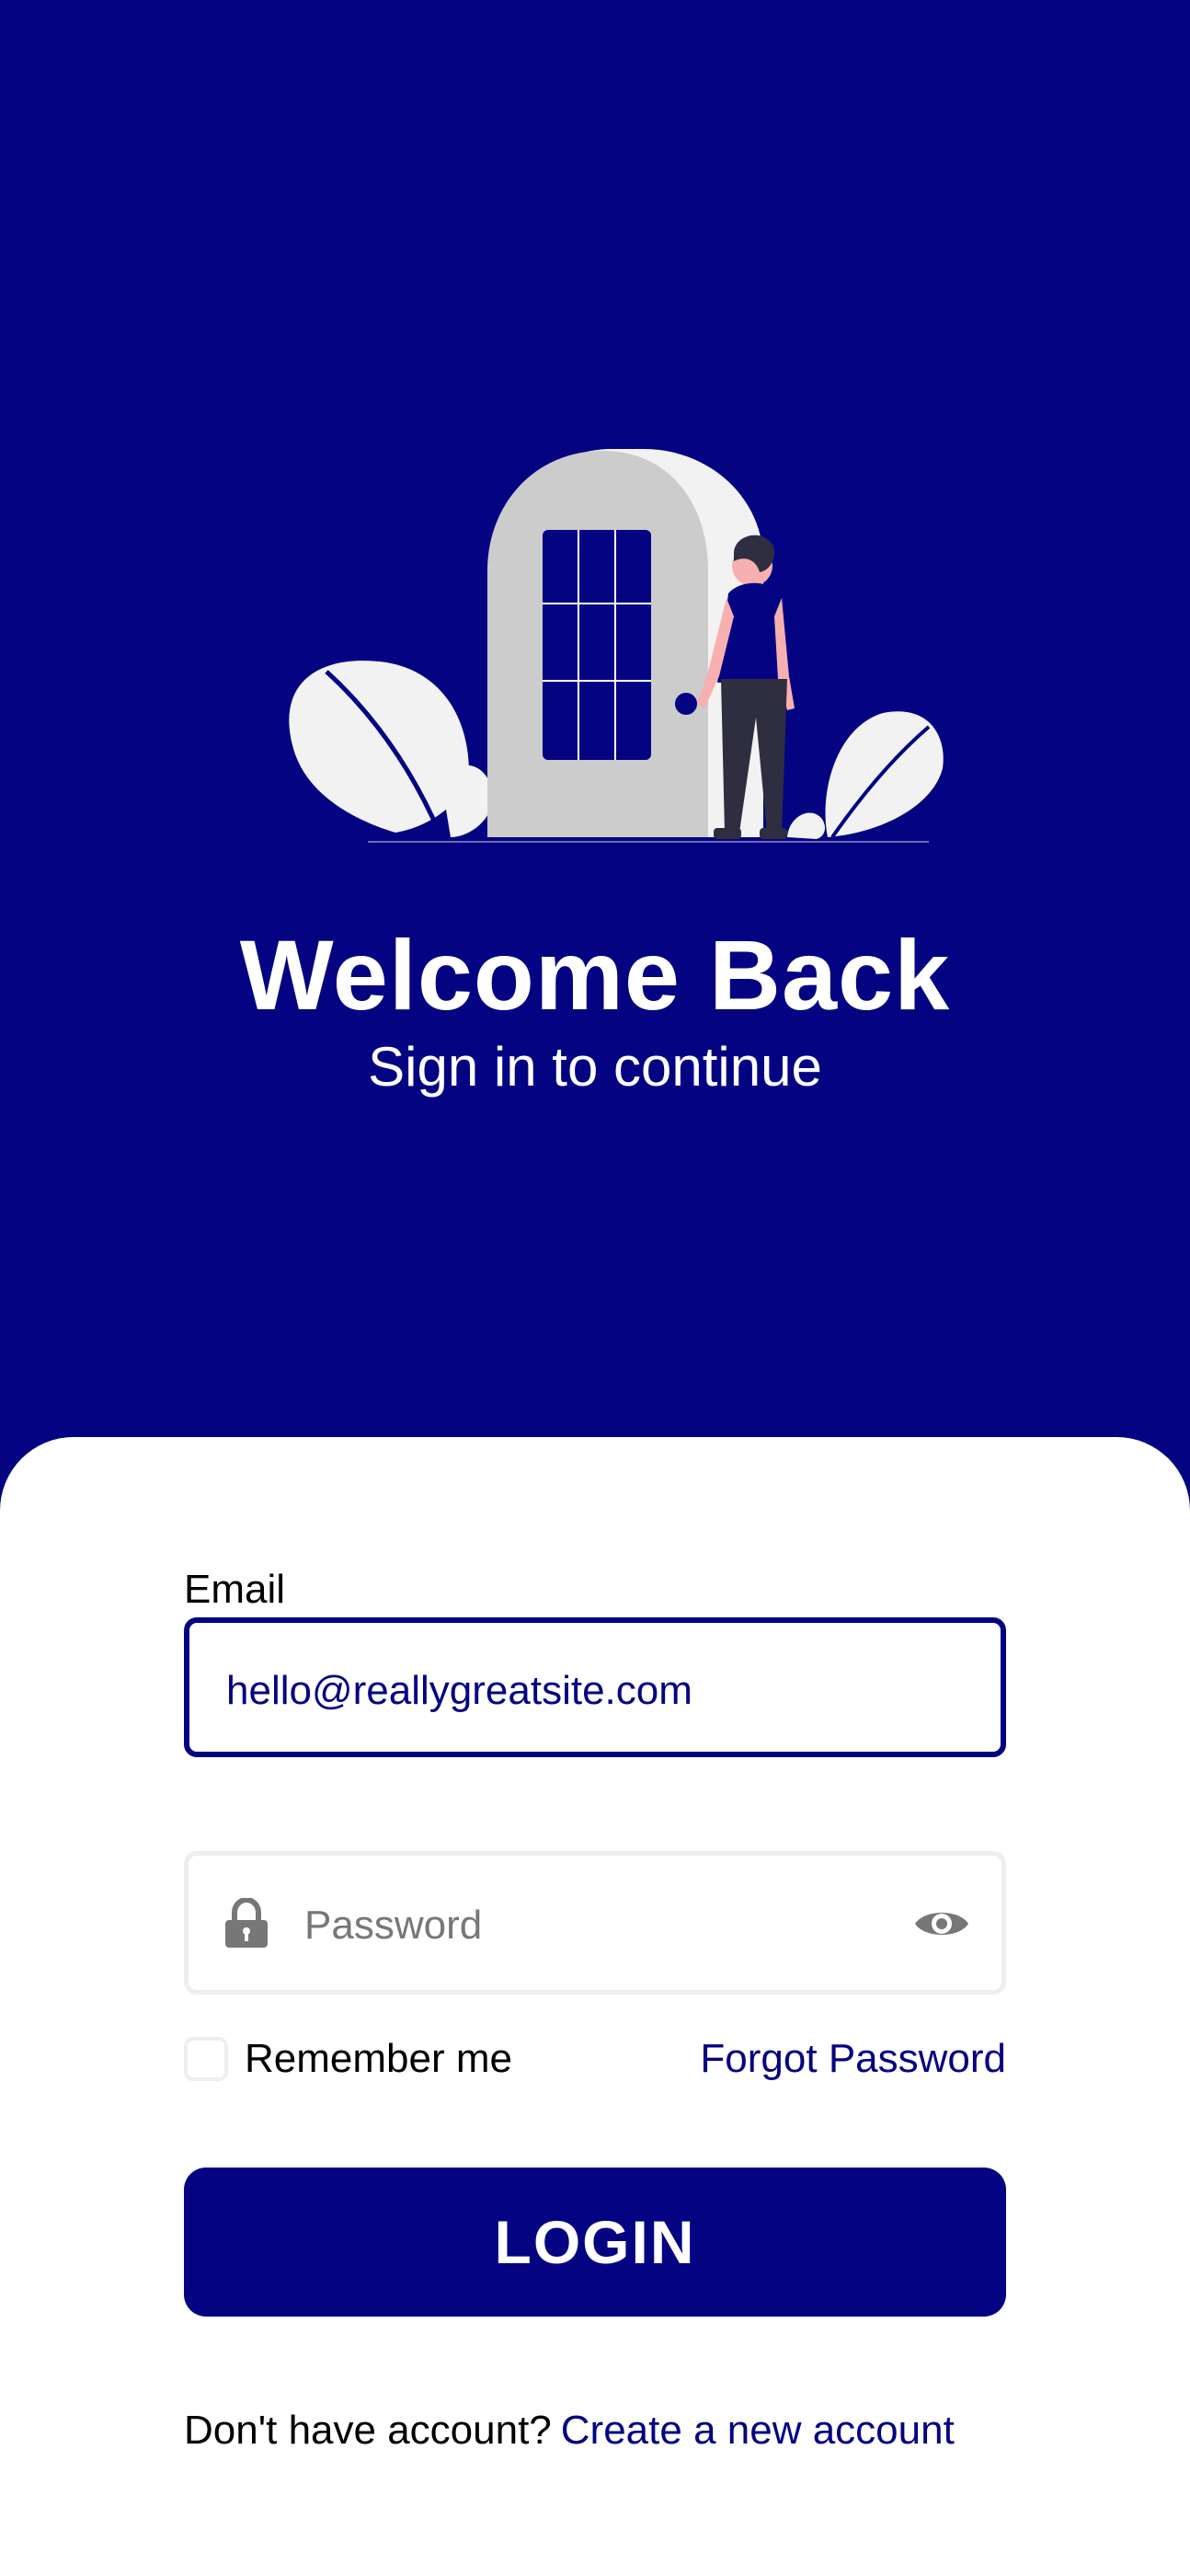 Image resolution: width=1190 pixels, height=2576 pixels. I want to click on eye-icon, so click(941, 1924).